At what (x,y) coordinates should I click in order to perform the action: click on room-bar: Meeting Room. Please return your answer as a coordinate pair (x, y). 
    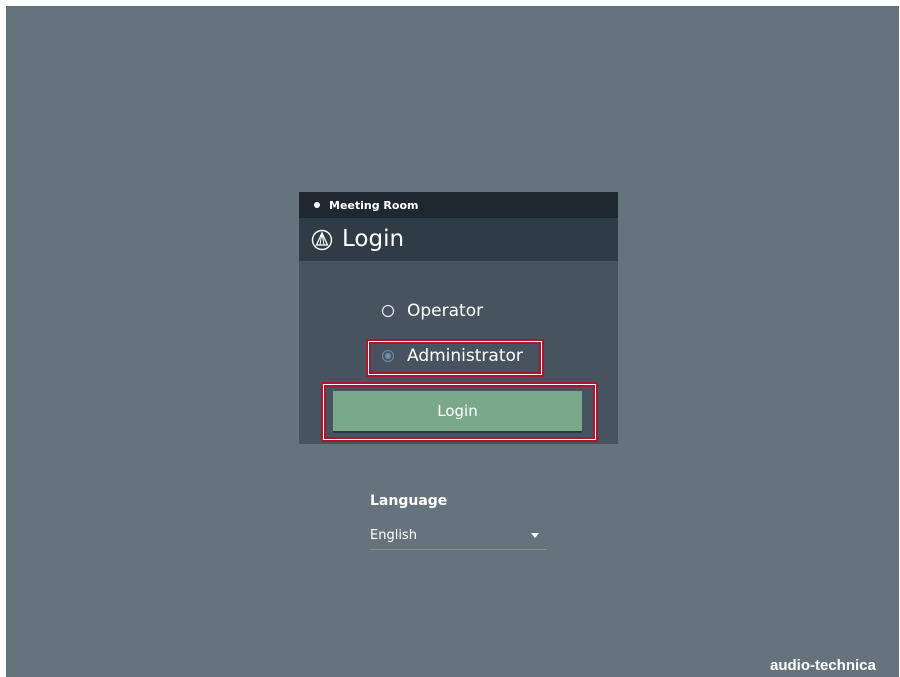
    Looking at the image, I should click on (458, 205).